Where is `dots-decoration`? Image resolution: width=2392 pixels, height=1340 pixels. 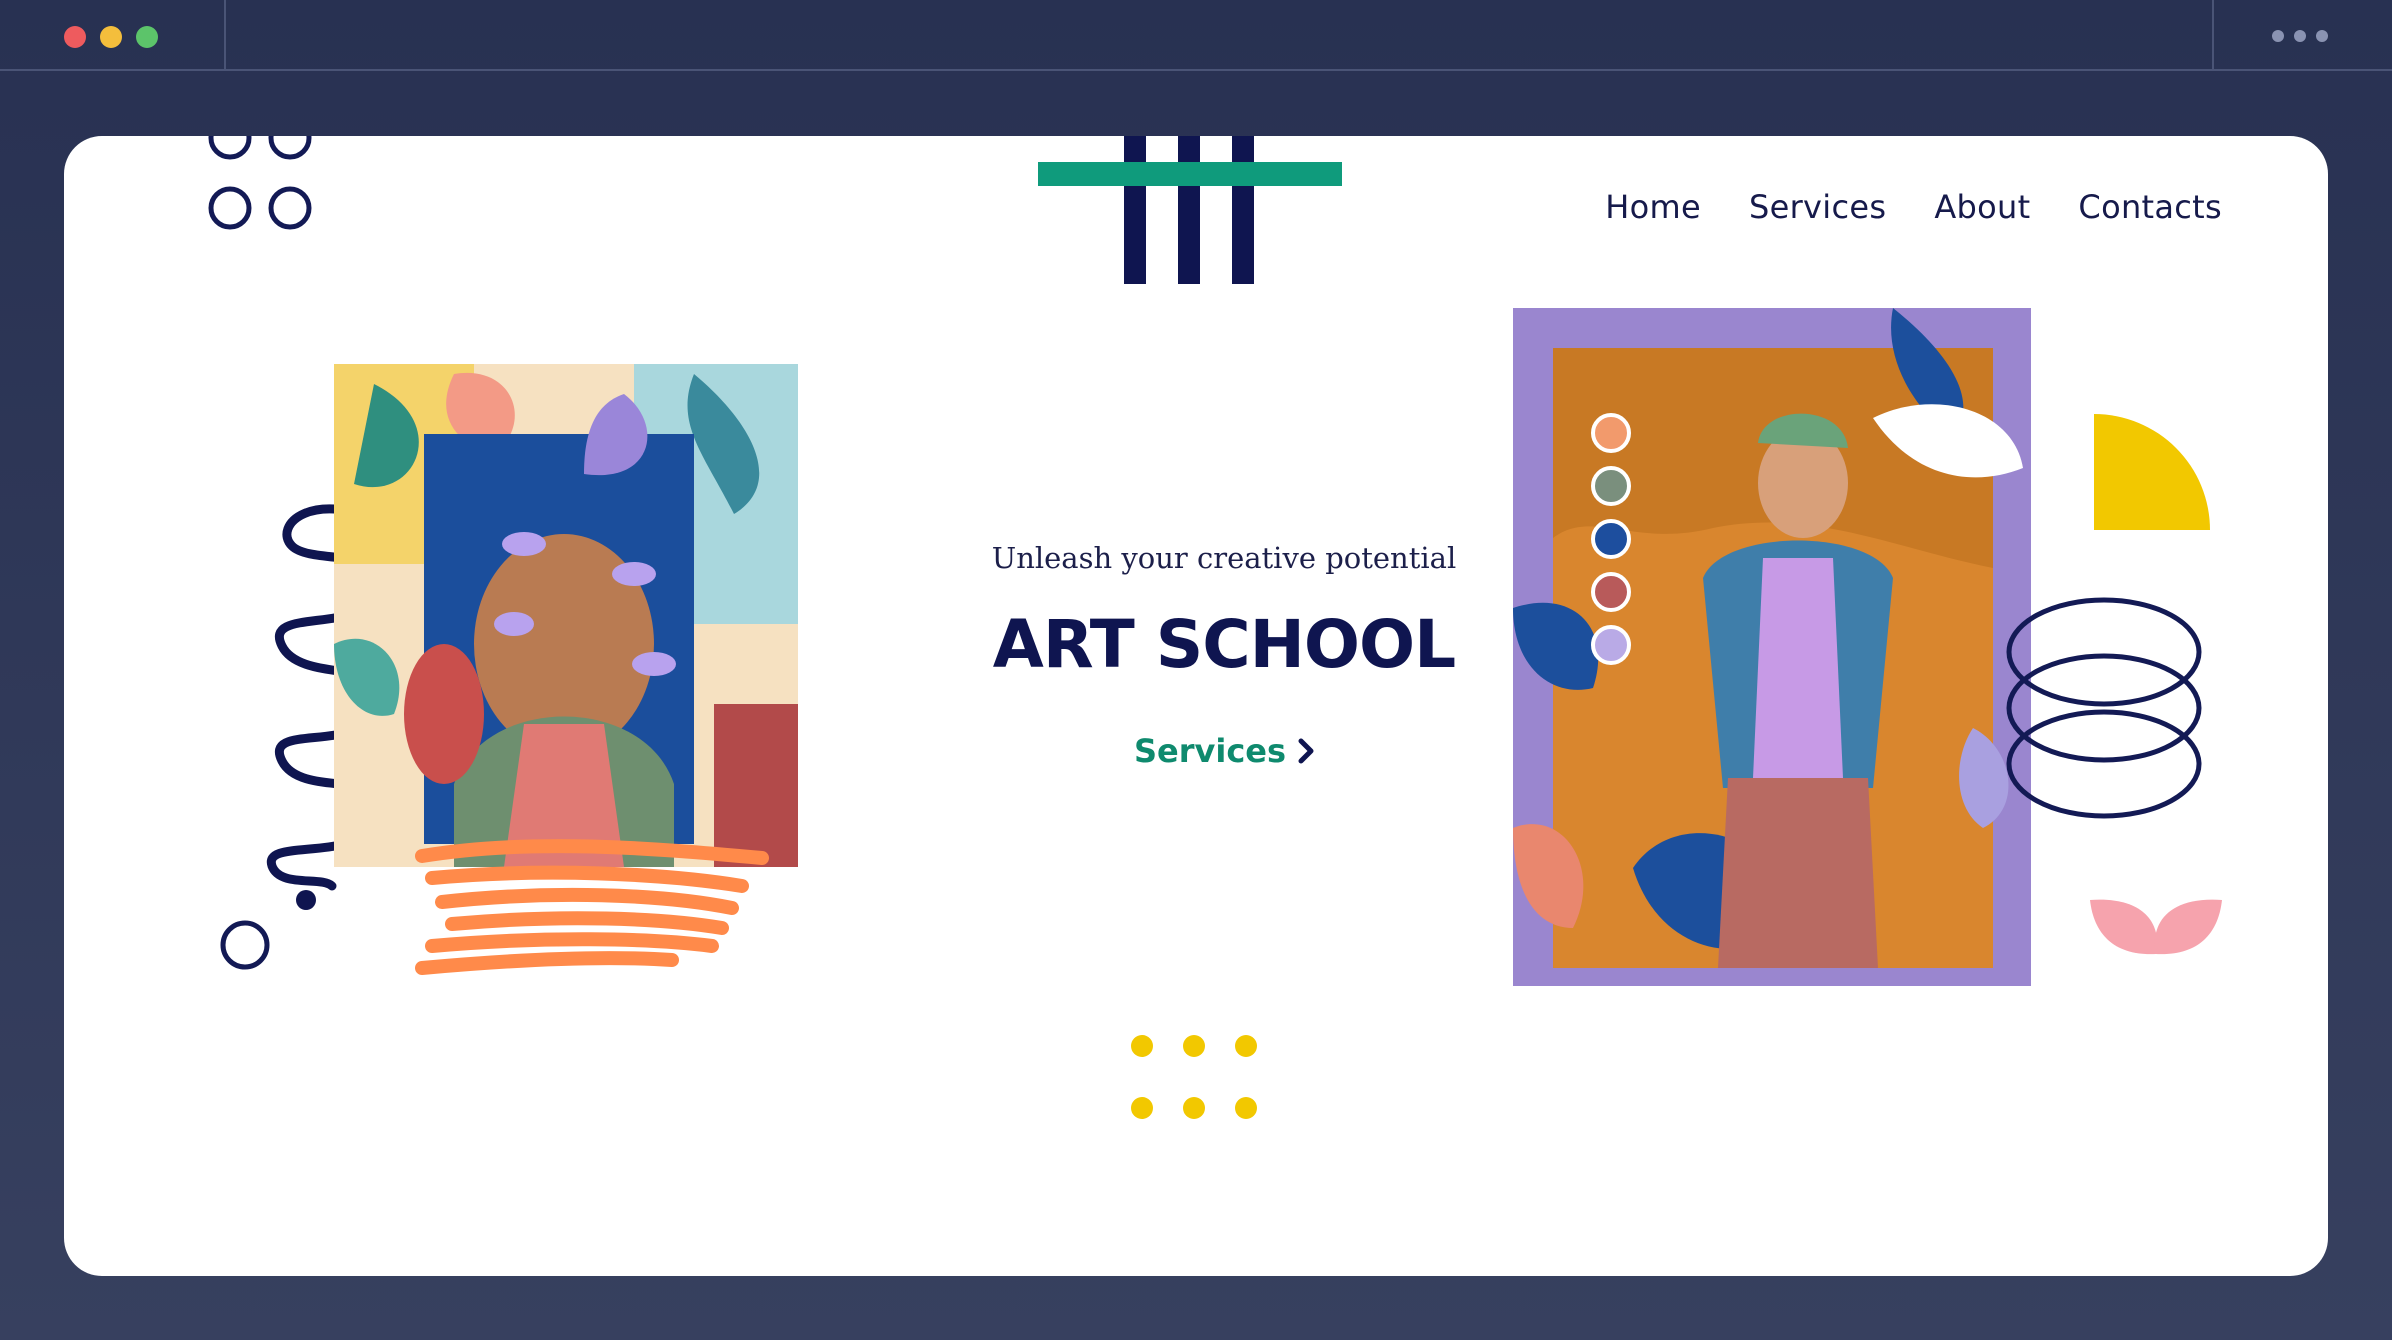 dots-decoration is located at coordinates (1194, 1077).